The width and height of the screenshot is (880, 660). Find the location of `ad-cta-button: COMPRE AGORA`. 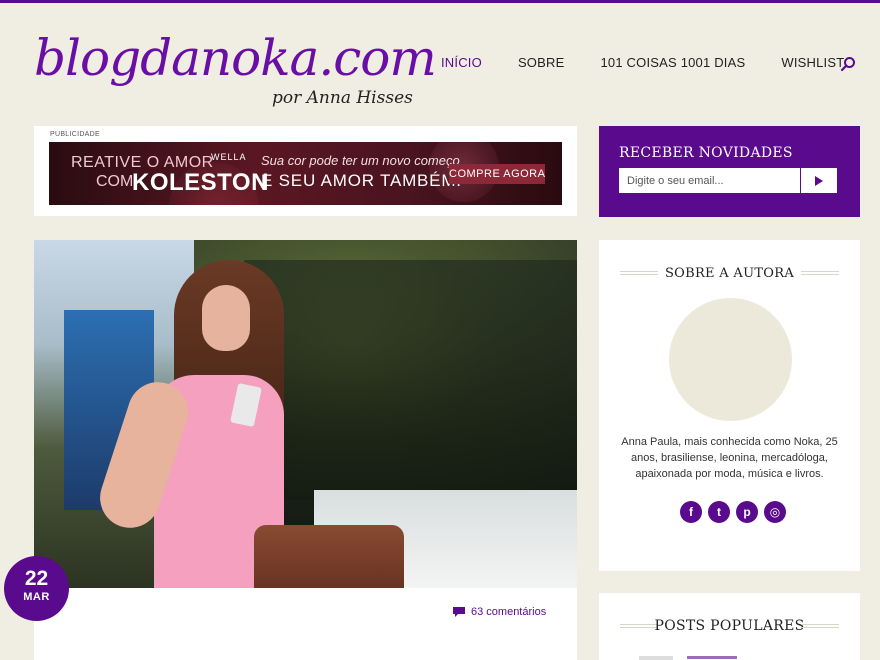

ad-cta-button: COMPRE AGORA is located at coordinates (497, 174).